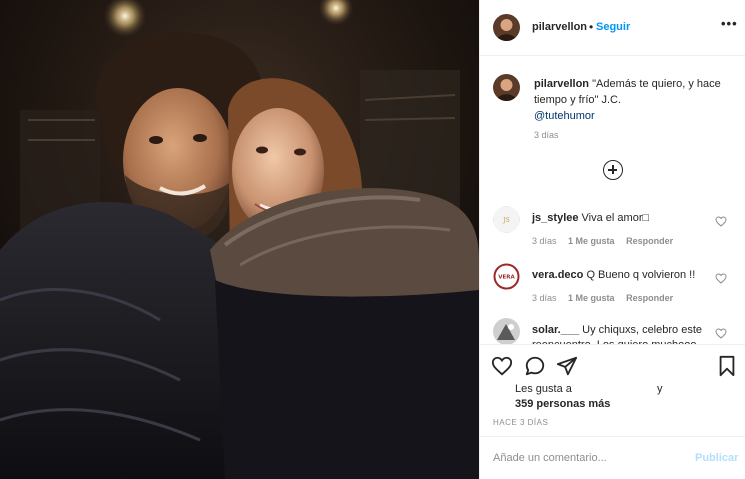  What do you see at coordinates (506, 87) in the screenshot?
I see `caption-author-avatar` at bounding box center [506, 87].